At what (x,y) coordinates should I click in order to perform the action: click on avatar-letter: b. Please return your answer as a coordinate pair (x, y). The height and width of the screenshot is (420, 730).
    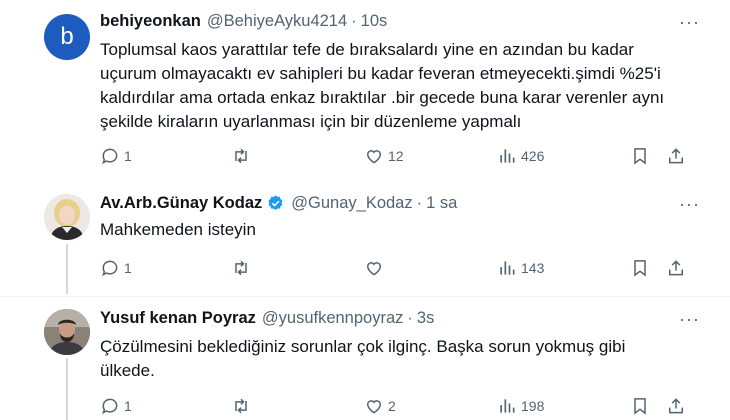
    Looking at the image, I should click on (67, 36).